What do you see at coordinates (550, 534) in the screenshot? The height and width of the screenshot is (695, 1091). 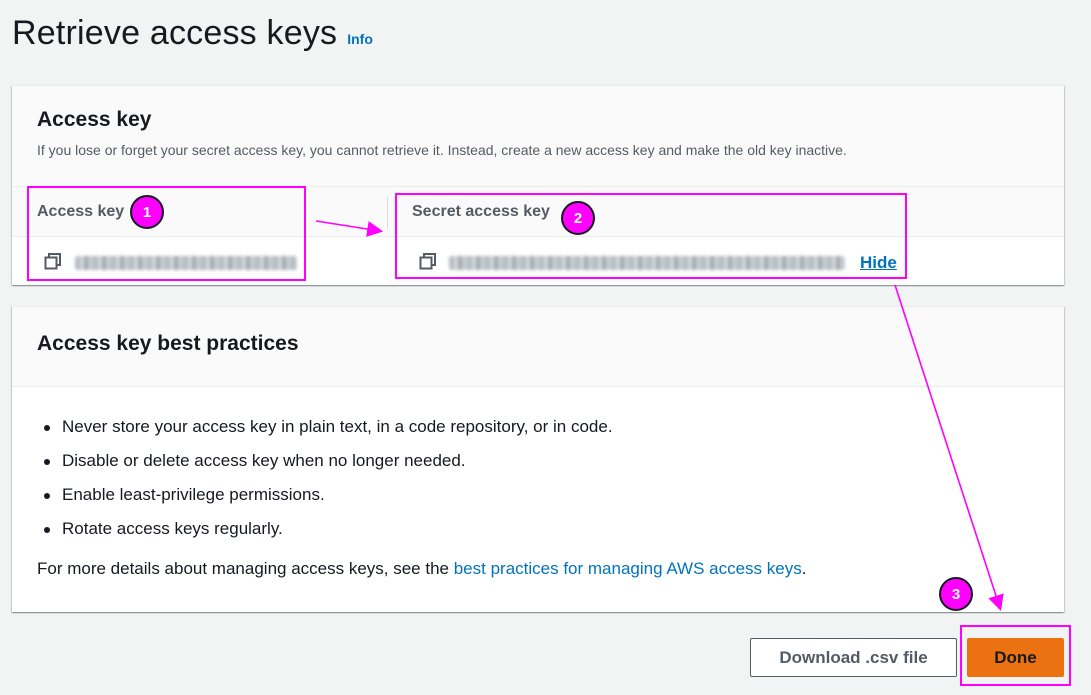 I see `list-item: Rotate access keys regularly.` at bounding box center [550, 534].